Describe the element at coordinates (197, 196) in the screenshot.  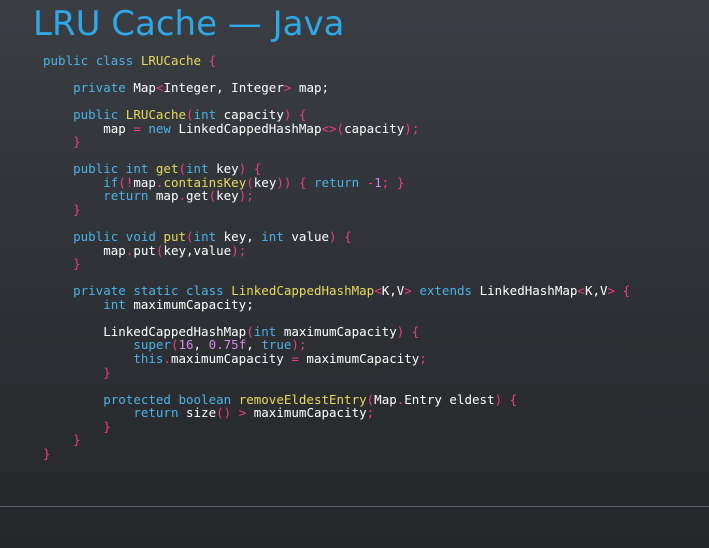
I see `code-token-tx: get` at that location.